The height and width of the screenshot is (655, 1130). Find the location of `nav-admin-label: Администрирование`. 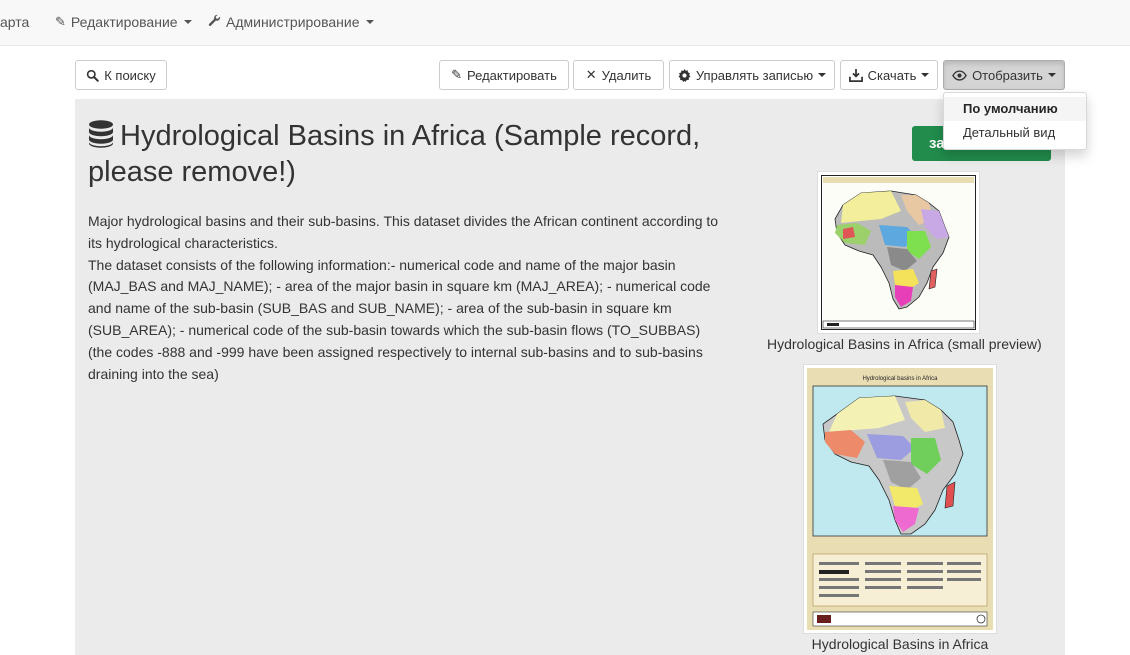

nav-admin-label: Администрирование is located at coordinates (293, 22).